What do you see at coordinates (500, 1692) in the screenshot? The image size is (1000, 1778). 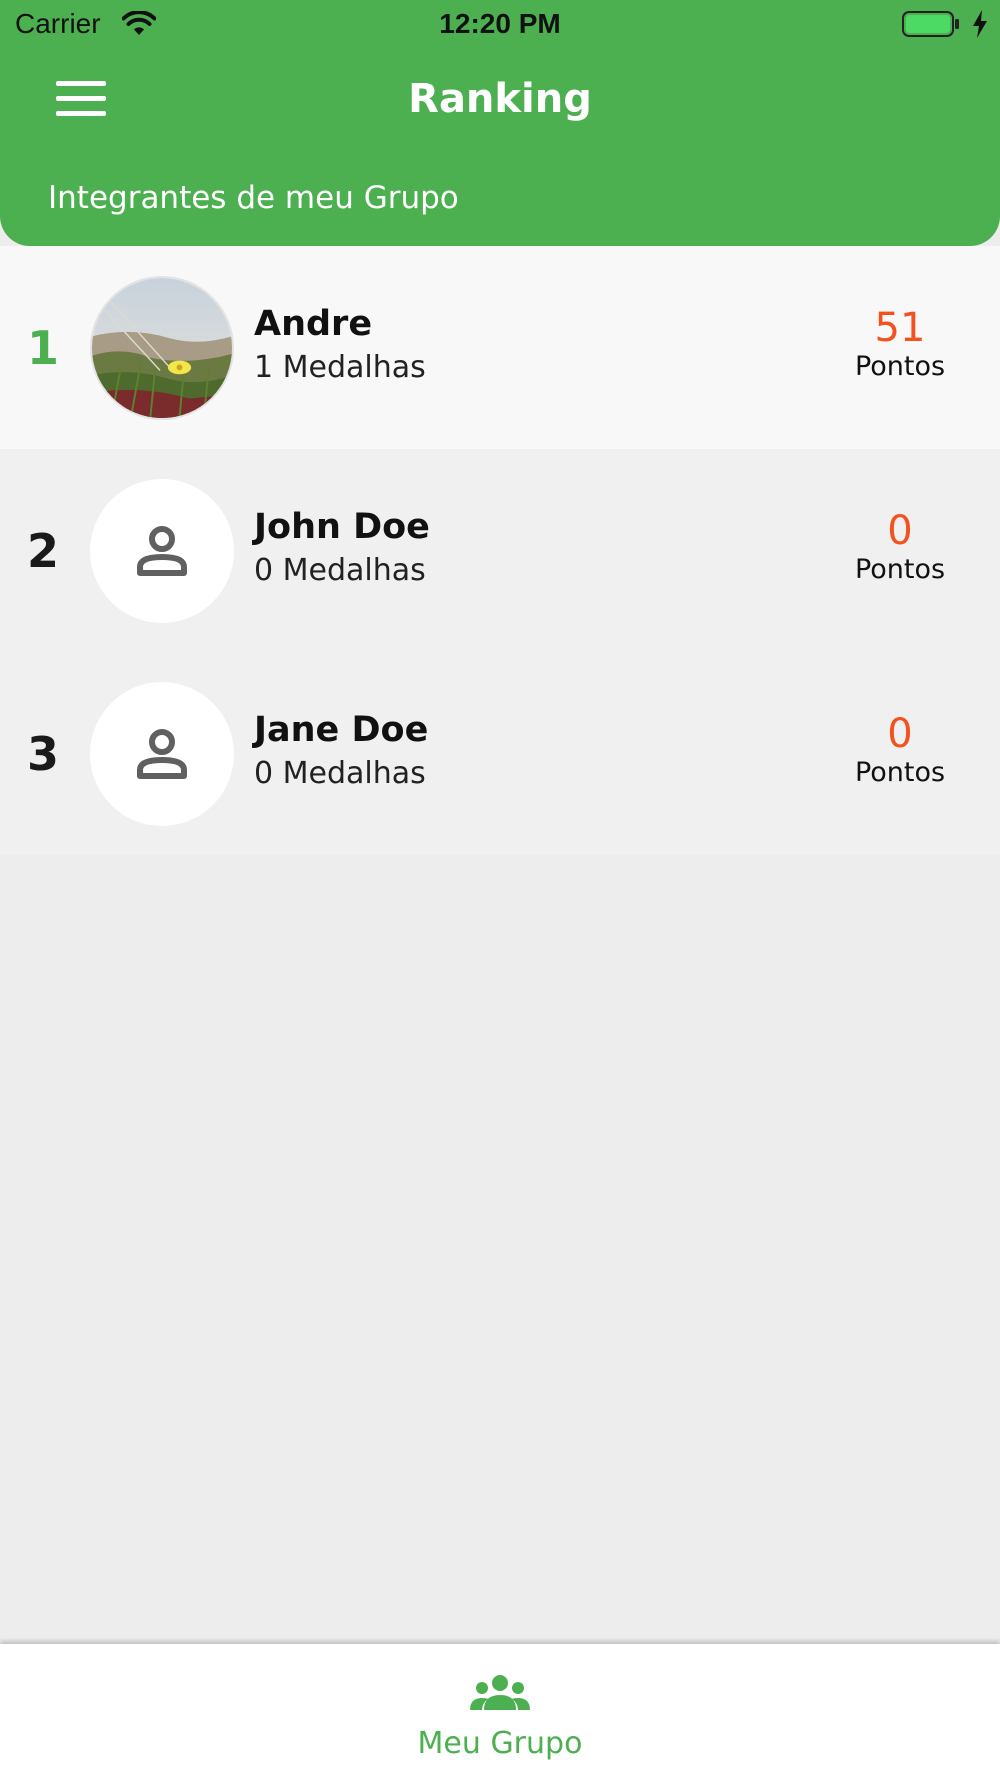 I see `group-icon` at bounding box center [500, 1692].